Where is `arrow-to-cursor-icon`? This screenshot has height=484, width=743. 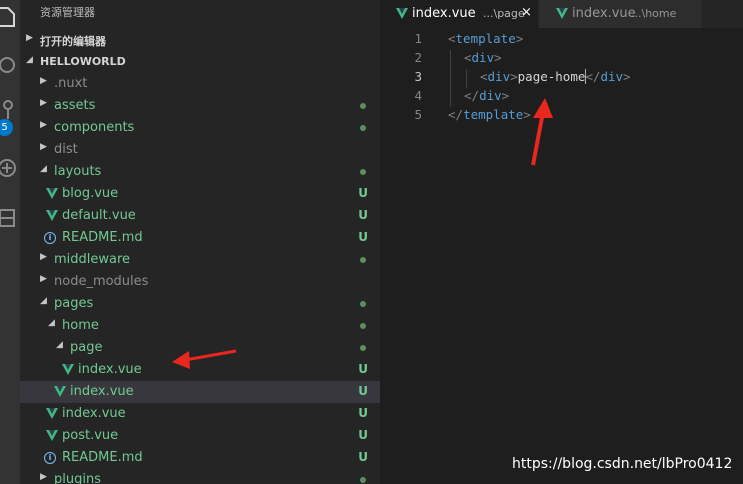 arrow-to-cursor-icon is located at coordinates (542, 132).